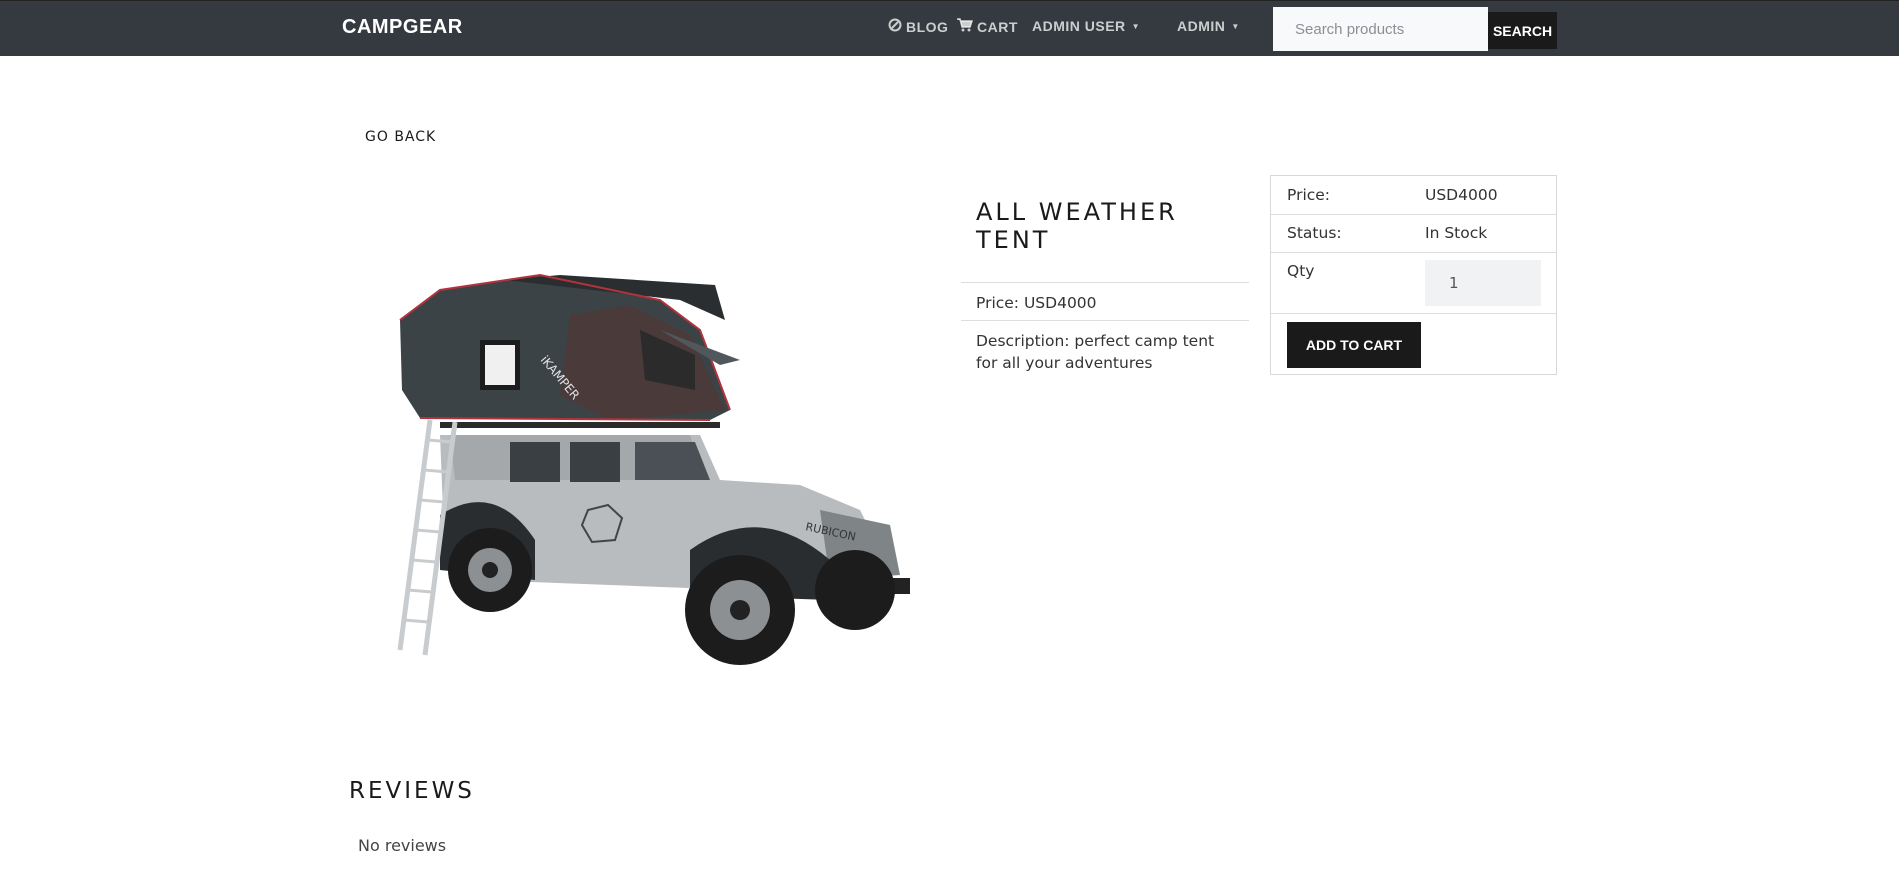 The width and height of the screenshot is (1899, 880). What do you see at coordinates (1454, 283) in the screenshot?
I see `qty-value: 1` at bounding box center [1454, 283].